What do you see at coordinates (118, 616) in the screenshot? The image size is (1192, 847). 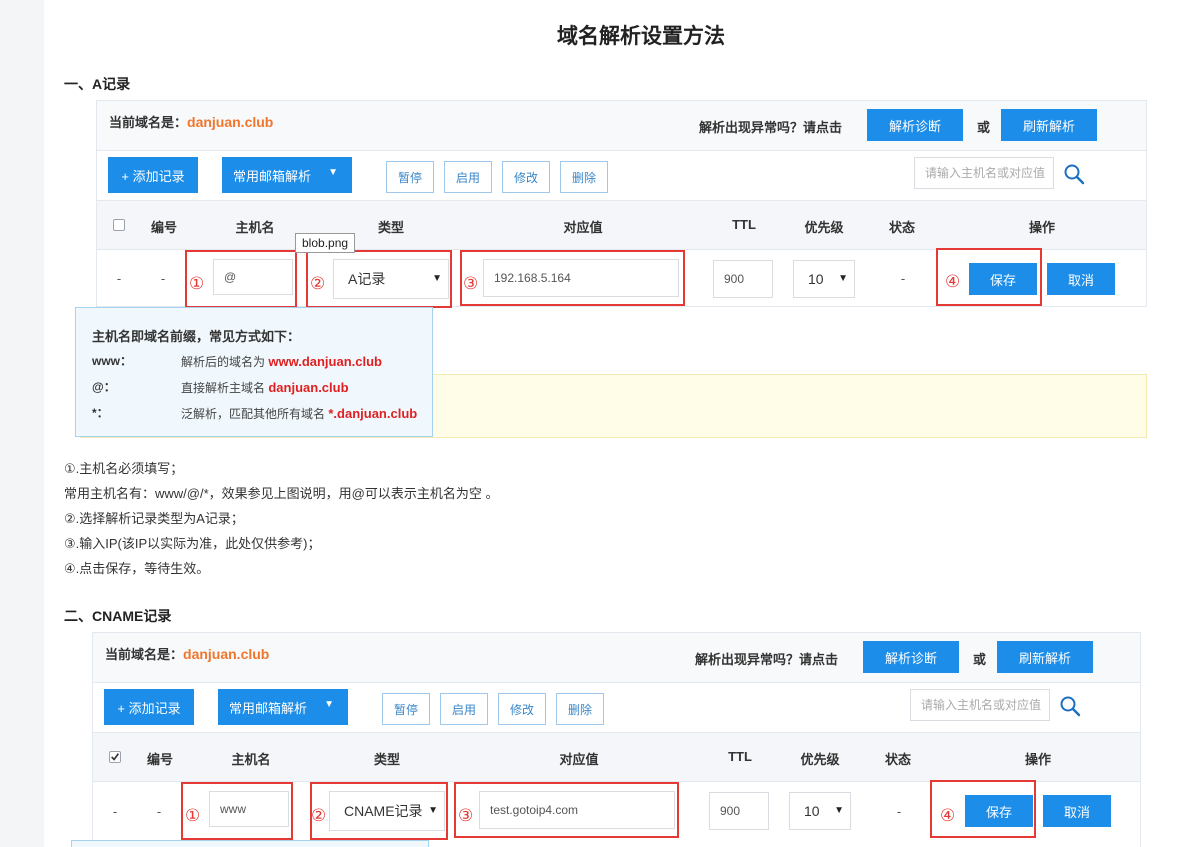 I see `section-b-title: 二、CNAME记录` at bounding box center [118, 616].